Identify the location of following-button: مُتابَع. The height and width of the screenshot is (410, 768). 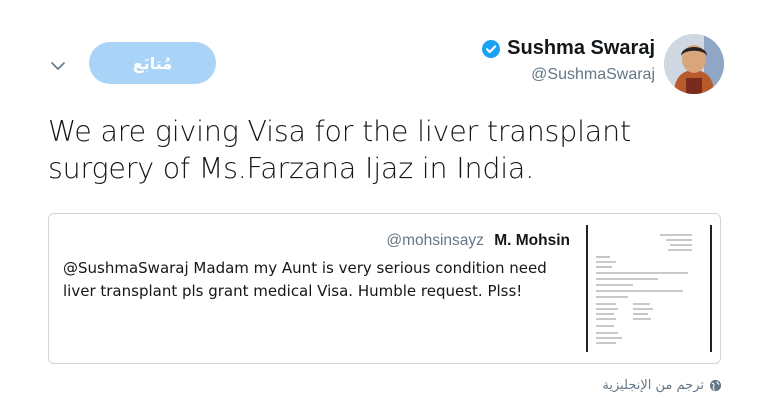
(152, 63).